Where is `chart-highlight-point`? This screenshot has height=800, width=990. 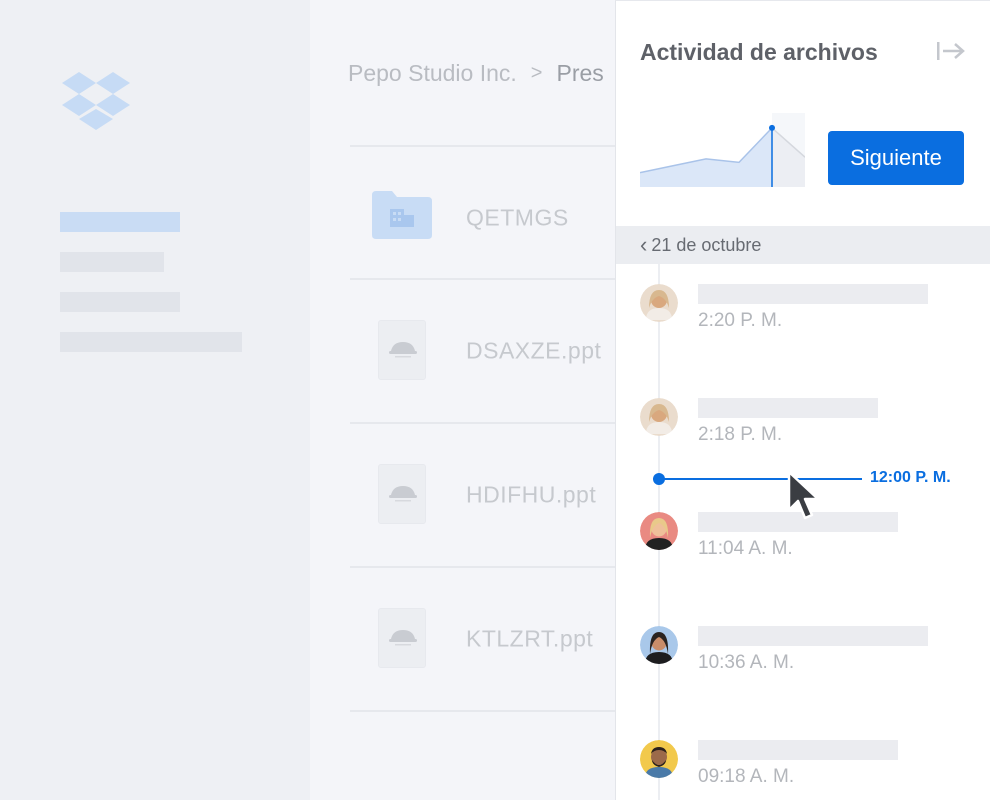 chart-highlight-point is located at coordinates (772, 127).